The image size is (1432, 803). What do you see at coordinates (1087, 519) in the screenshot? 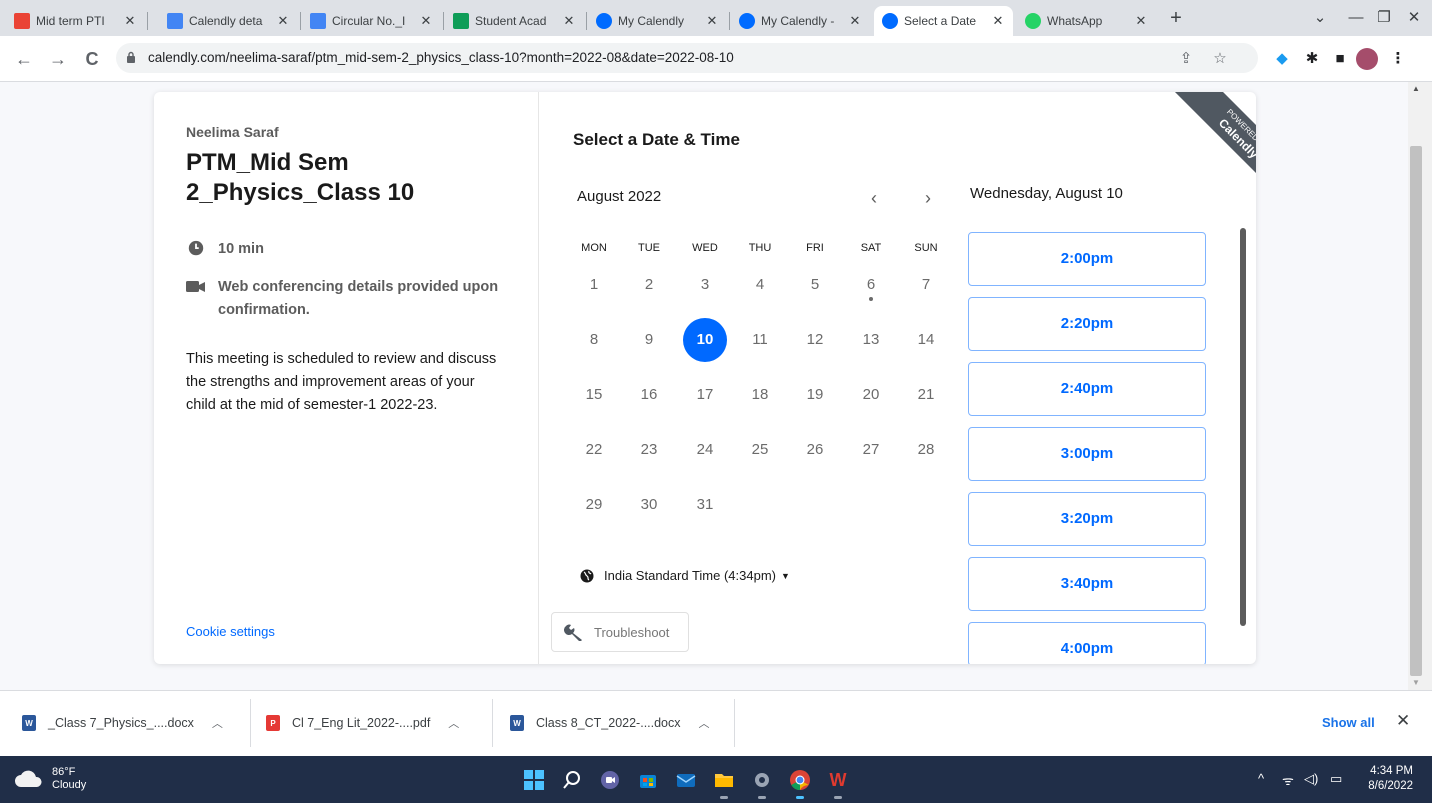
I see `time-slot-button: 3:20pm` at bounding box center [1087, 519].